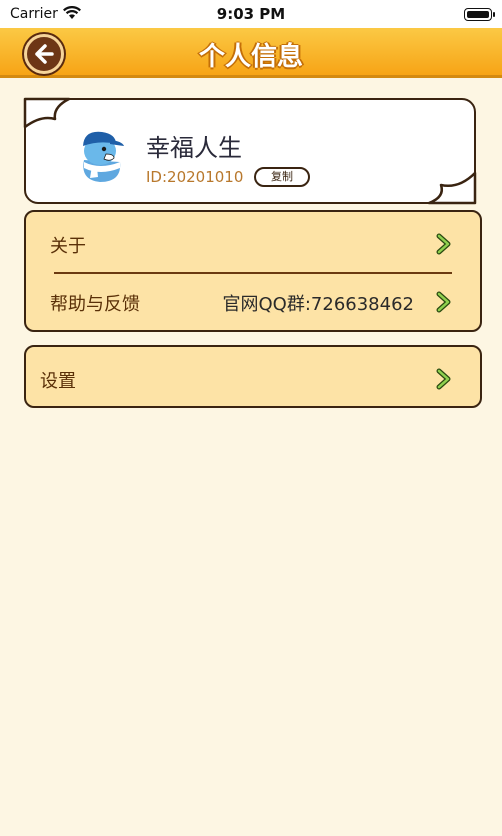 The width and height of the screenshot is (502, 836). Describe the element at coordinates (58, 381) in the screenshot. I see `menu-item-label: 设置` at that location.